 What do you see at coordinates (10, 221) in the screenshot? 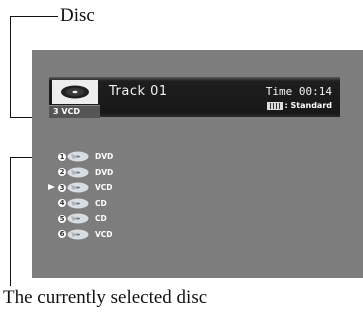
I see `selected-leader-vertical` at bounding box center [10, 221].